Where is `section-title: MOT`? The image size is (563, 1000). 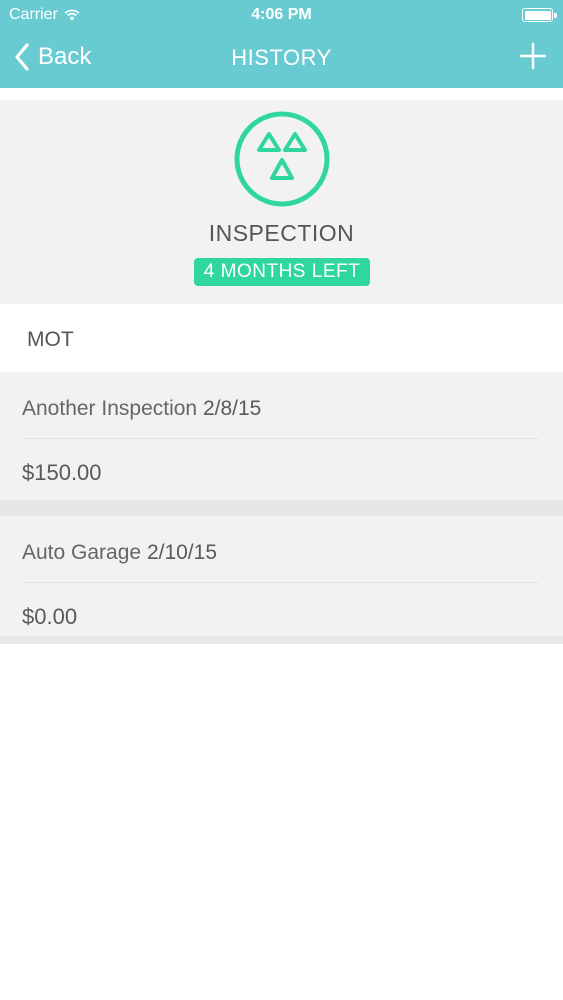
section-title: MOT is located at coordinates (50, 339).